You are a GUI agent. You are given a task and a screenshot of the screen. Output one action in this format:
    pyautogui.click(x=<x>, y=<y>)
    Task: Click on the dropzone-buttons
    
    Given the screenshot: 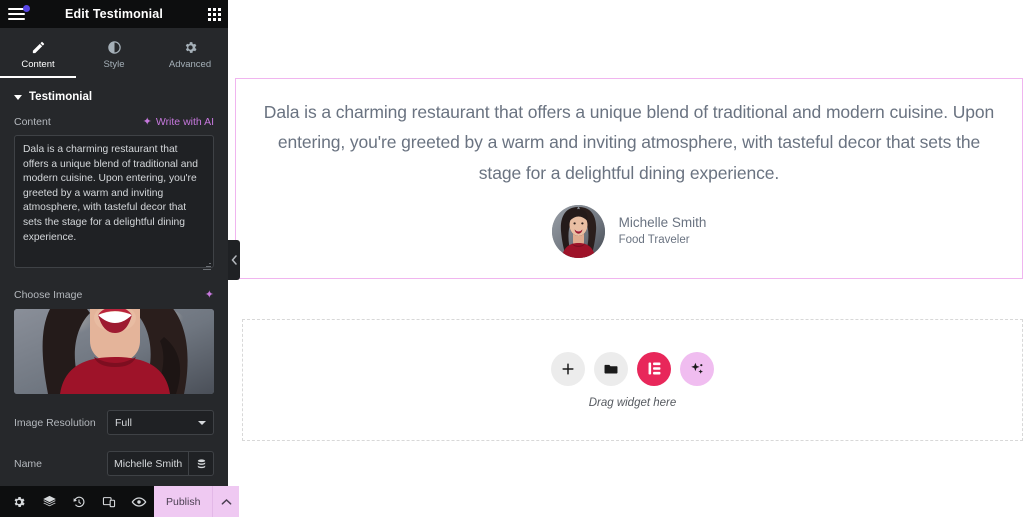 What is the action you would take?
    pyautogui.click(x=632, y=368)
    